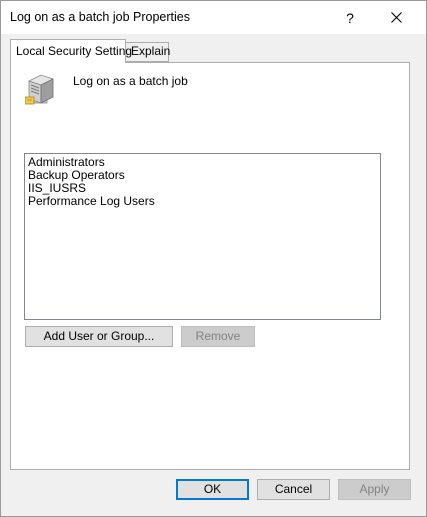 This screenshot has width=427, height=517. I want to click on ok-button: OK, so click(212, 489).